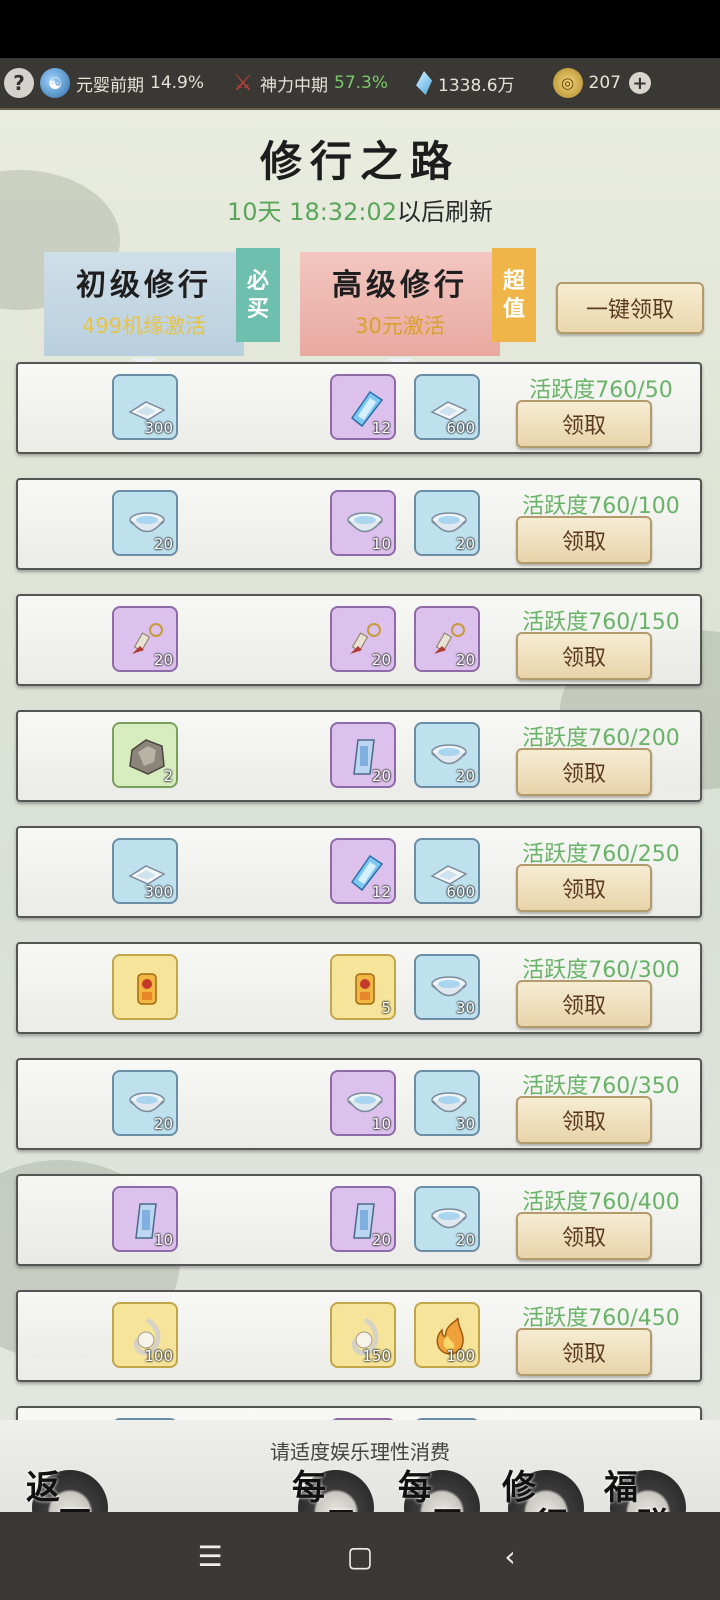 Image resolution: width=720 pixels, height=1600 pixels. I want to click on reward-row: 300 12 600 活跃度760/250 领取, so click(359, 872).